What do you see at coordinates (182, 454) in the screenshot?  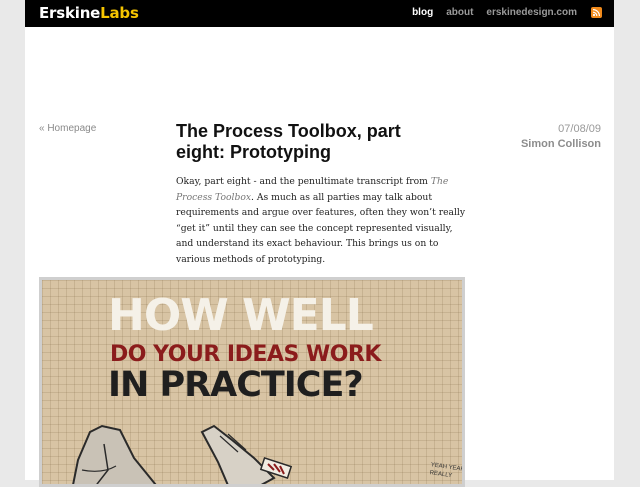 I see `poster-hands-illustration` at bounding box center [182, 454].